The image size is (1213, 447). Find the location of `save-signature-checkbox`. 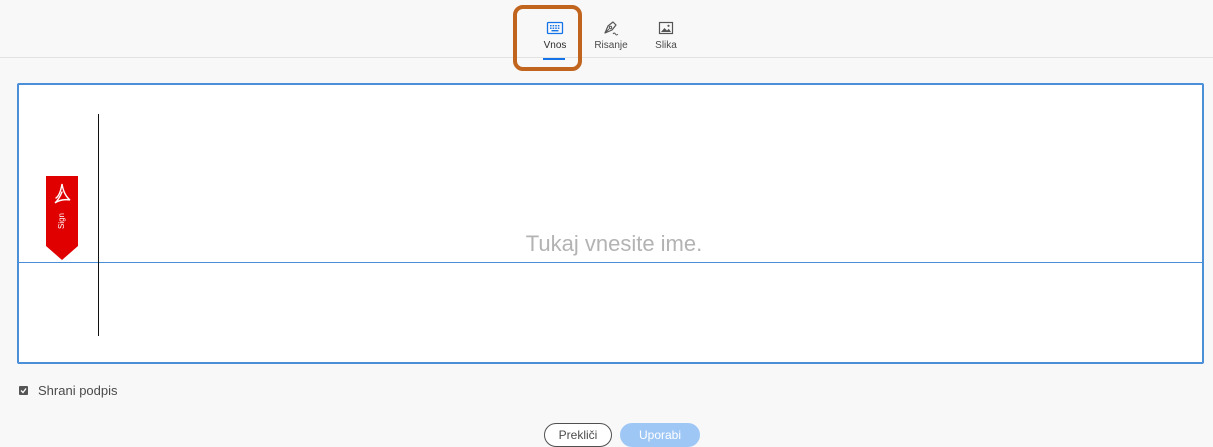

save-signature-checkbox is located at coordinates (23, 390).